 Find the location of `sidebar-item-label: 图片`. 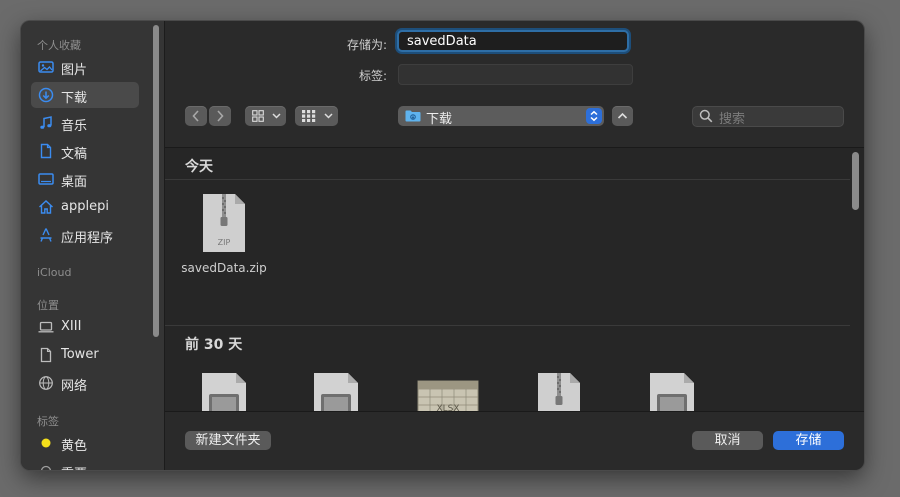

sidebar-item-label: 图片 is located at coordinates (74, 70).